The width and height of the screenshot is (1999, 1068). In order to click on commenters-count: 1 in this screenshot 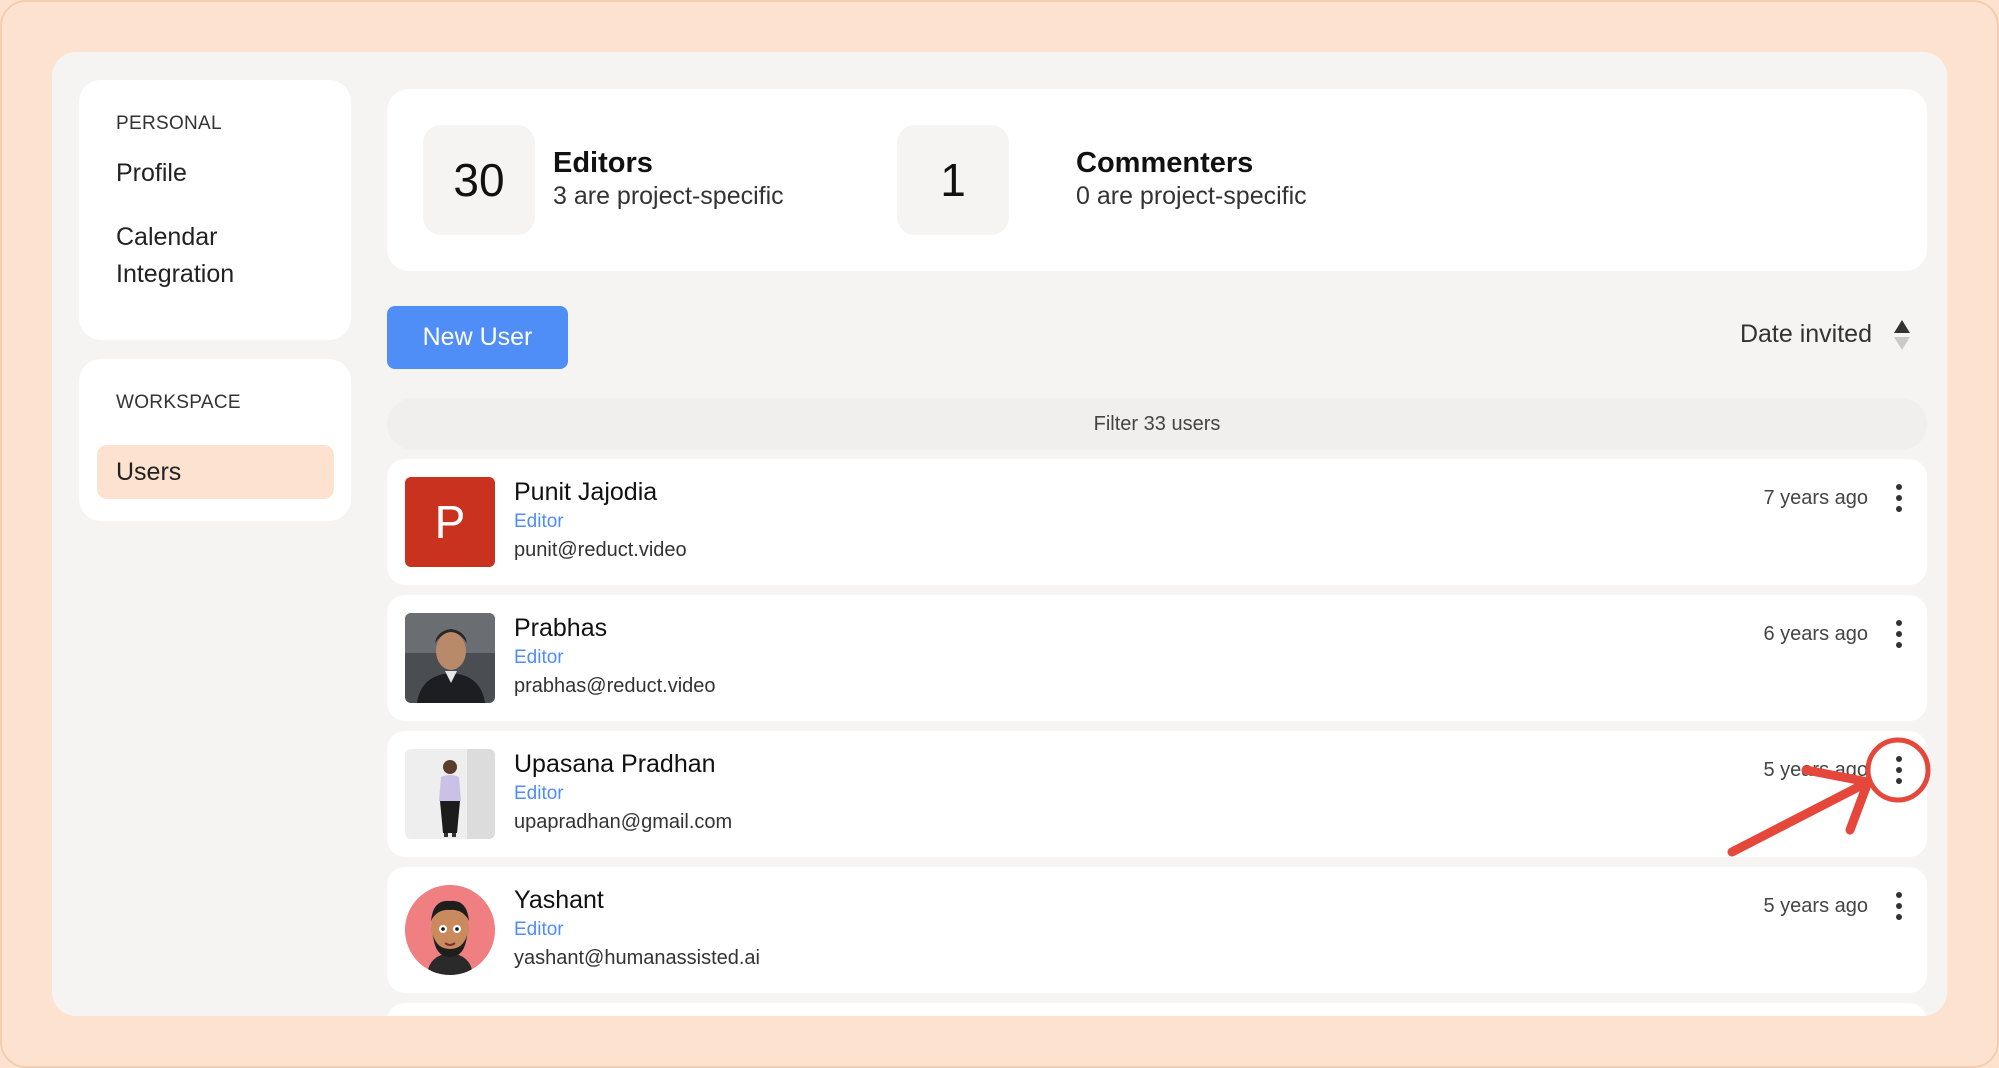, I will do `click(953, 180)`.